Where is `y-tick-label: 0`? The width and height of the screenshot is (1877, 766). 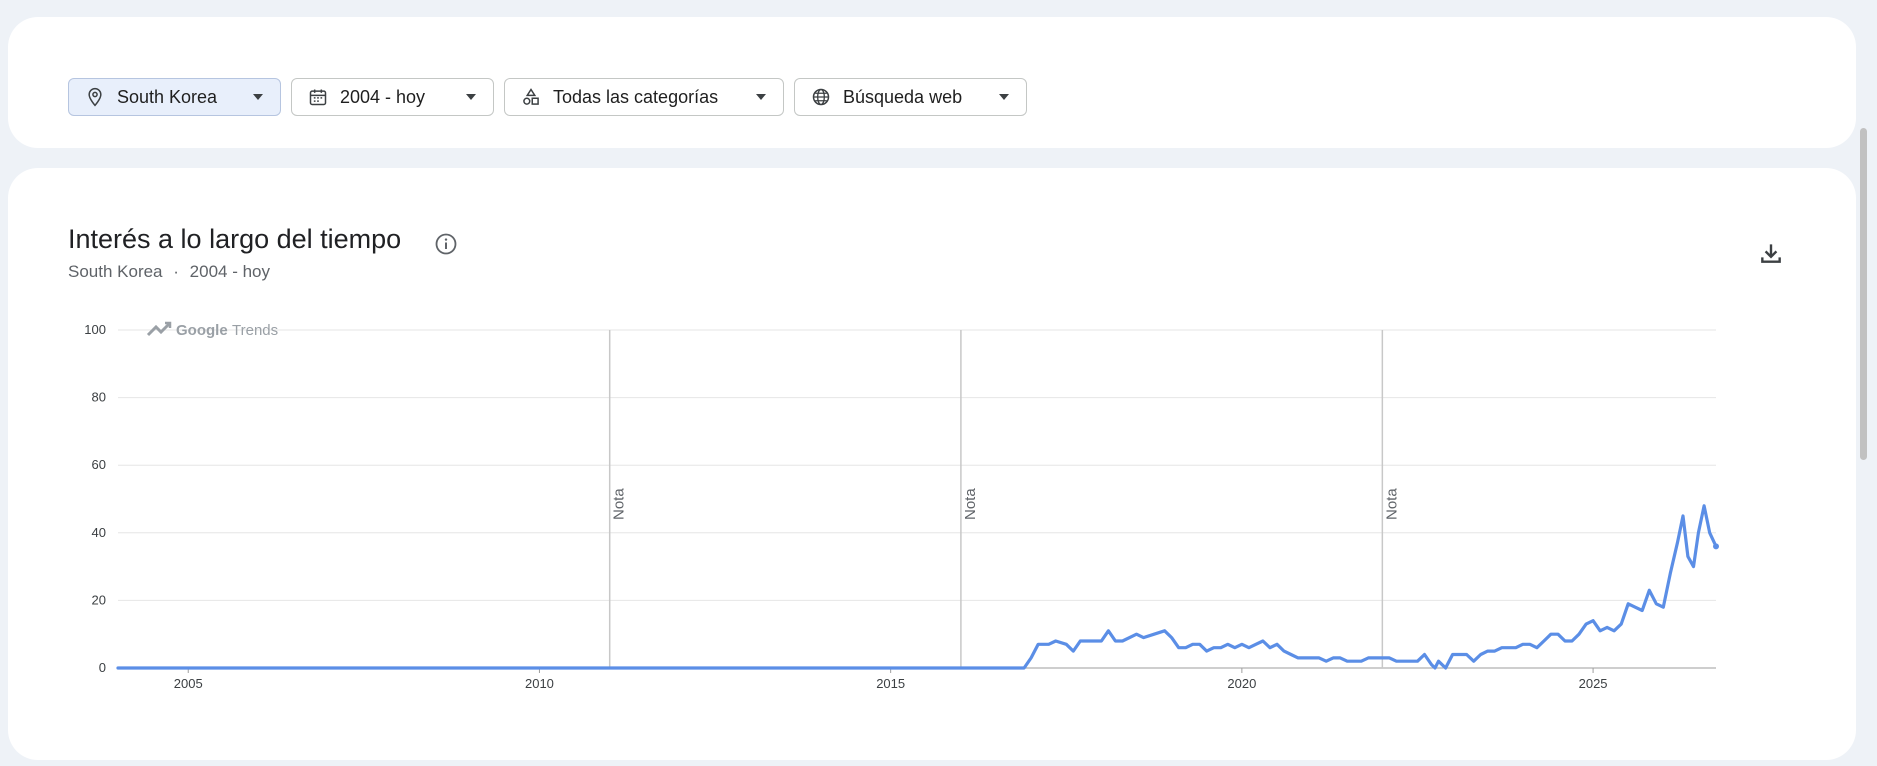
y-tick-label: 0 is located at coordinates (102, 667).